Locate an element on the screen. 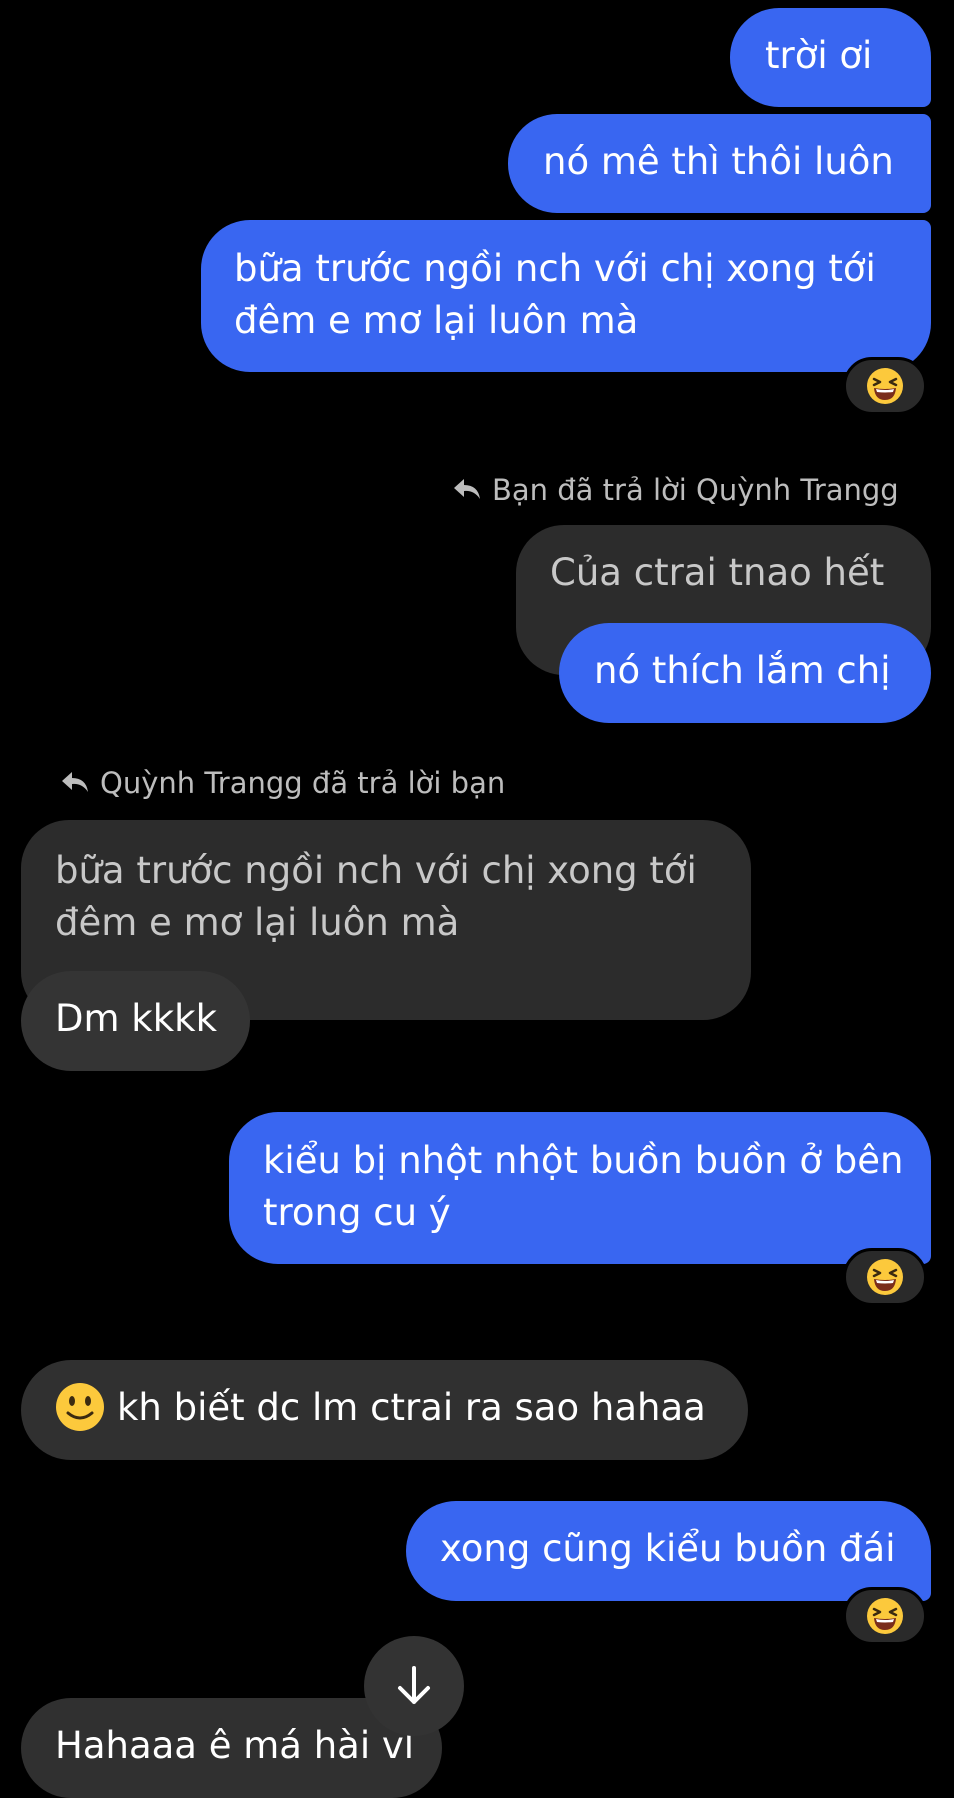  incoming-message-bubble: kh biết dc lm ctrai ra sao hahaa is located at coordinates (384, 1410).